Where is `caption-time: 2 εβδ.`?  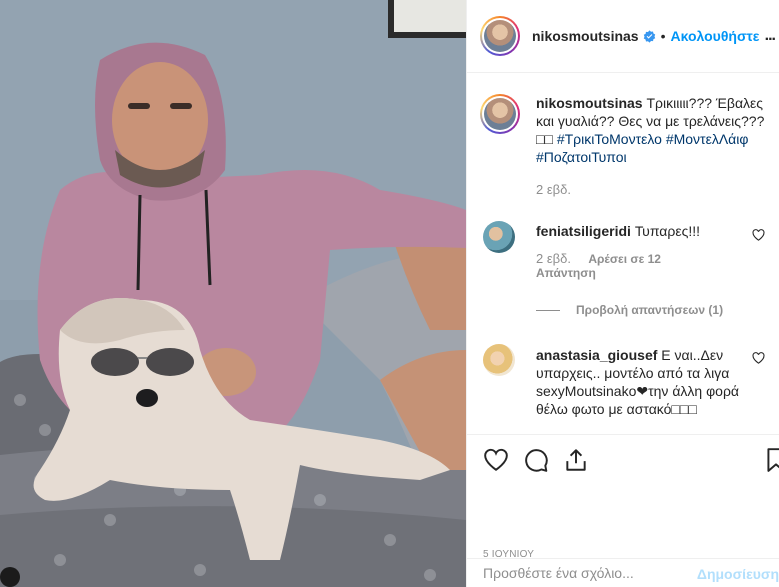
caption-time: 2 εβδ. is located at coordinates (653, 189).